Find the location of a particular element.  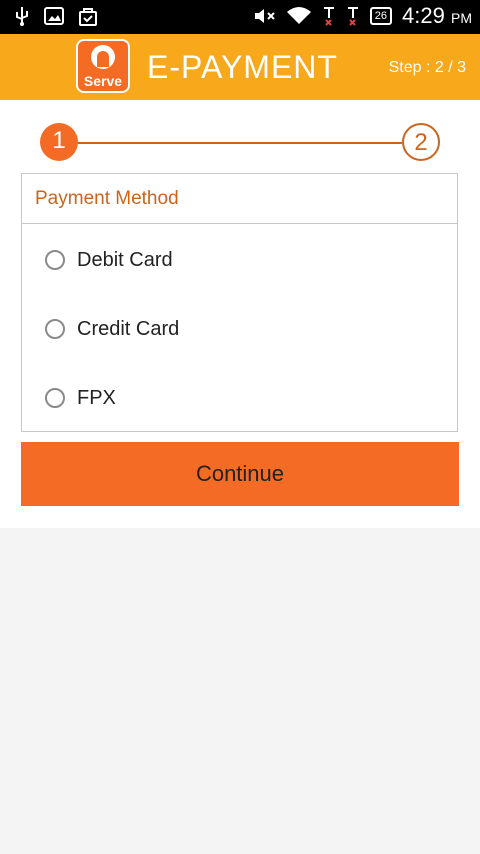

progress-stepper: 1 2 is located at coordinates (240, 143).